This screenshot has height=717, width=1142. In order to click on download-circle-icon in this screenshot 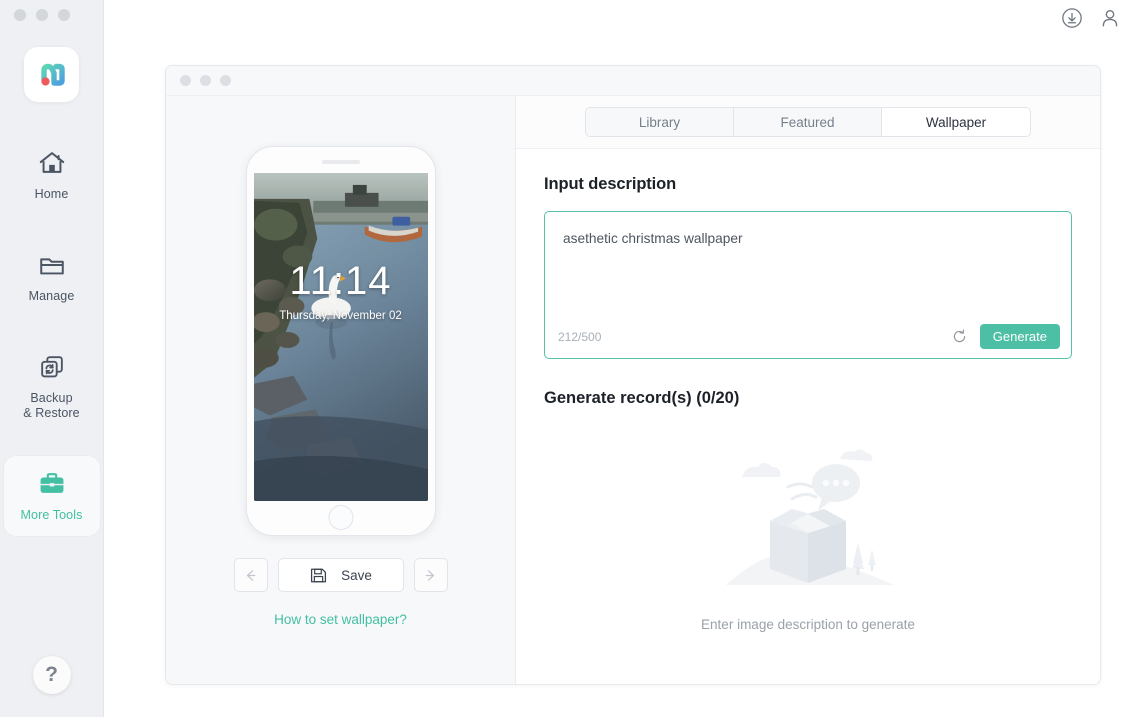, I will do `click(1072, 18)`.